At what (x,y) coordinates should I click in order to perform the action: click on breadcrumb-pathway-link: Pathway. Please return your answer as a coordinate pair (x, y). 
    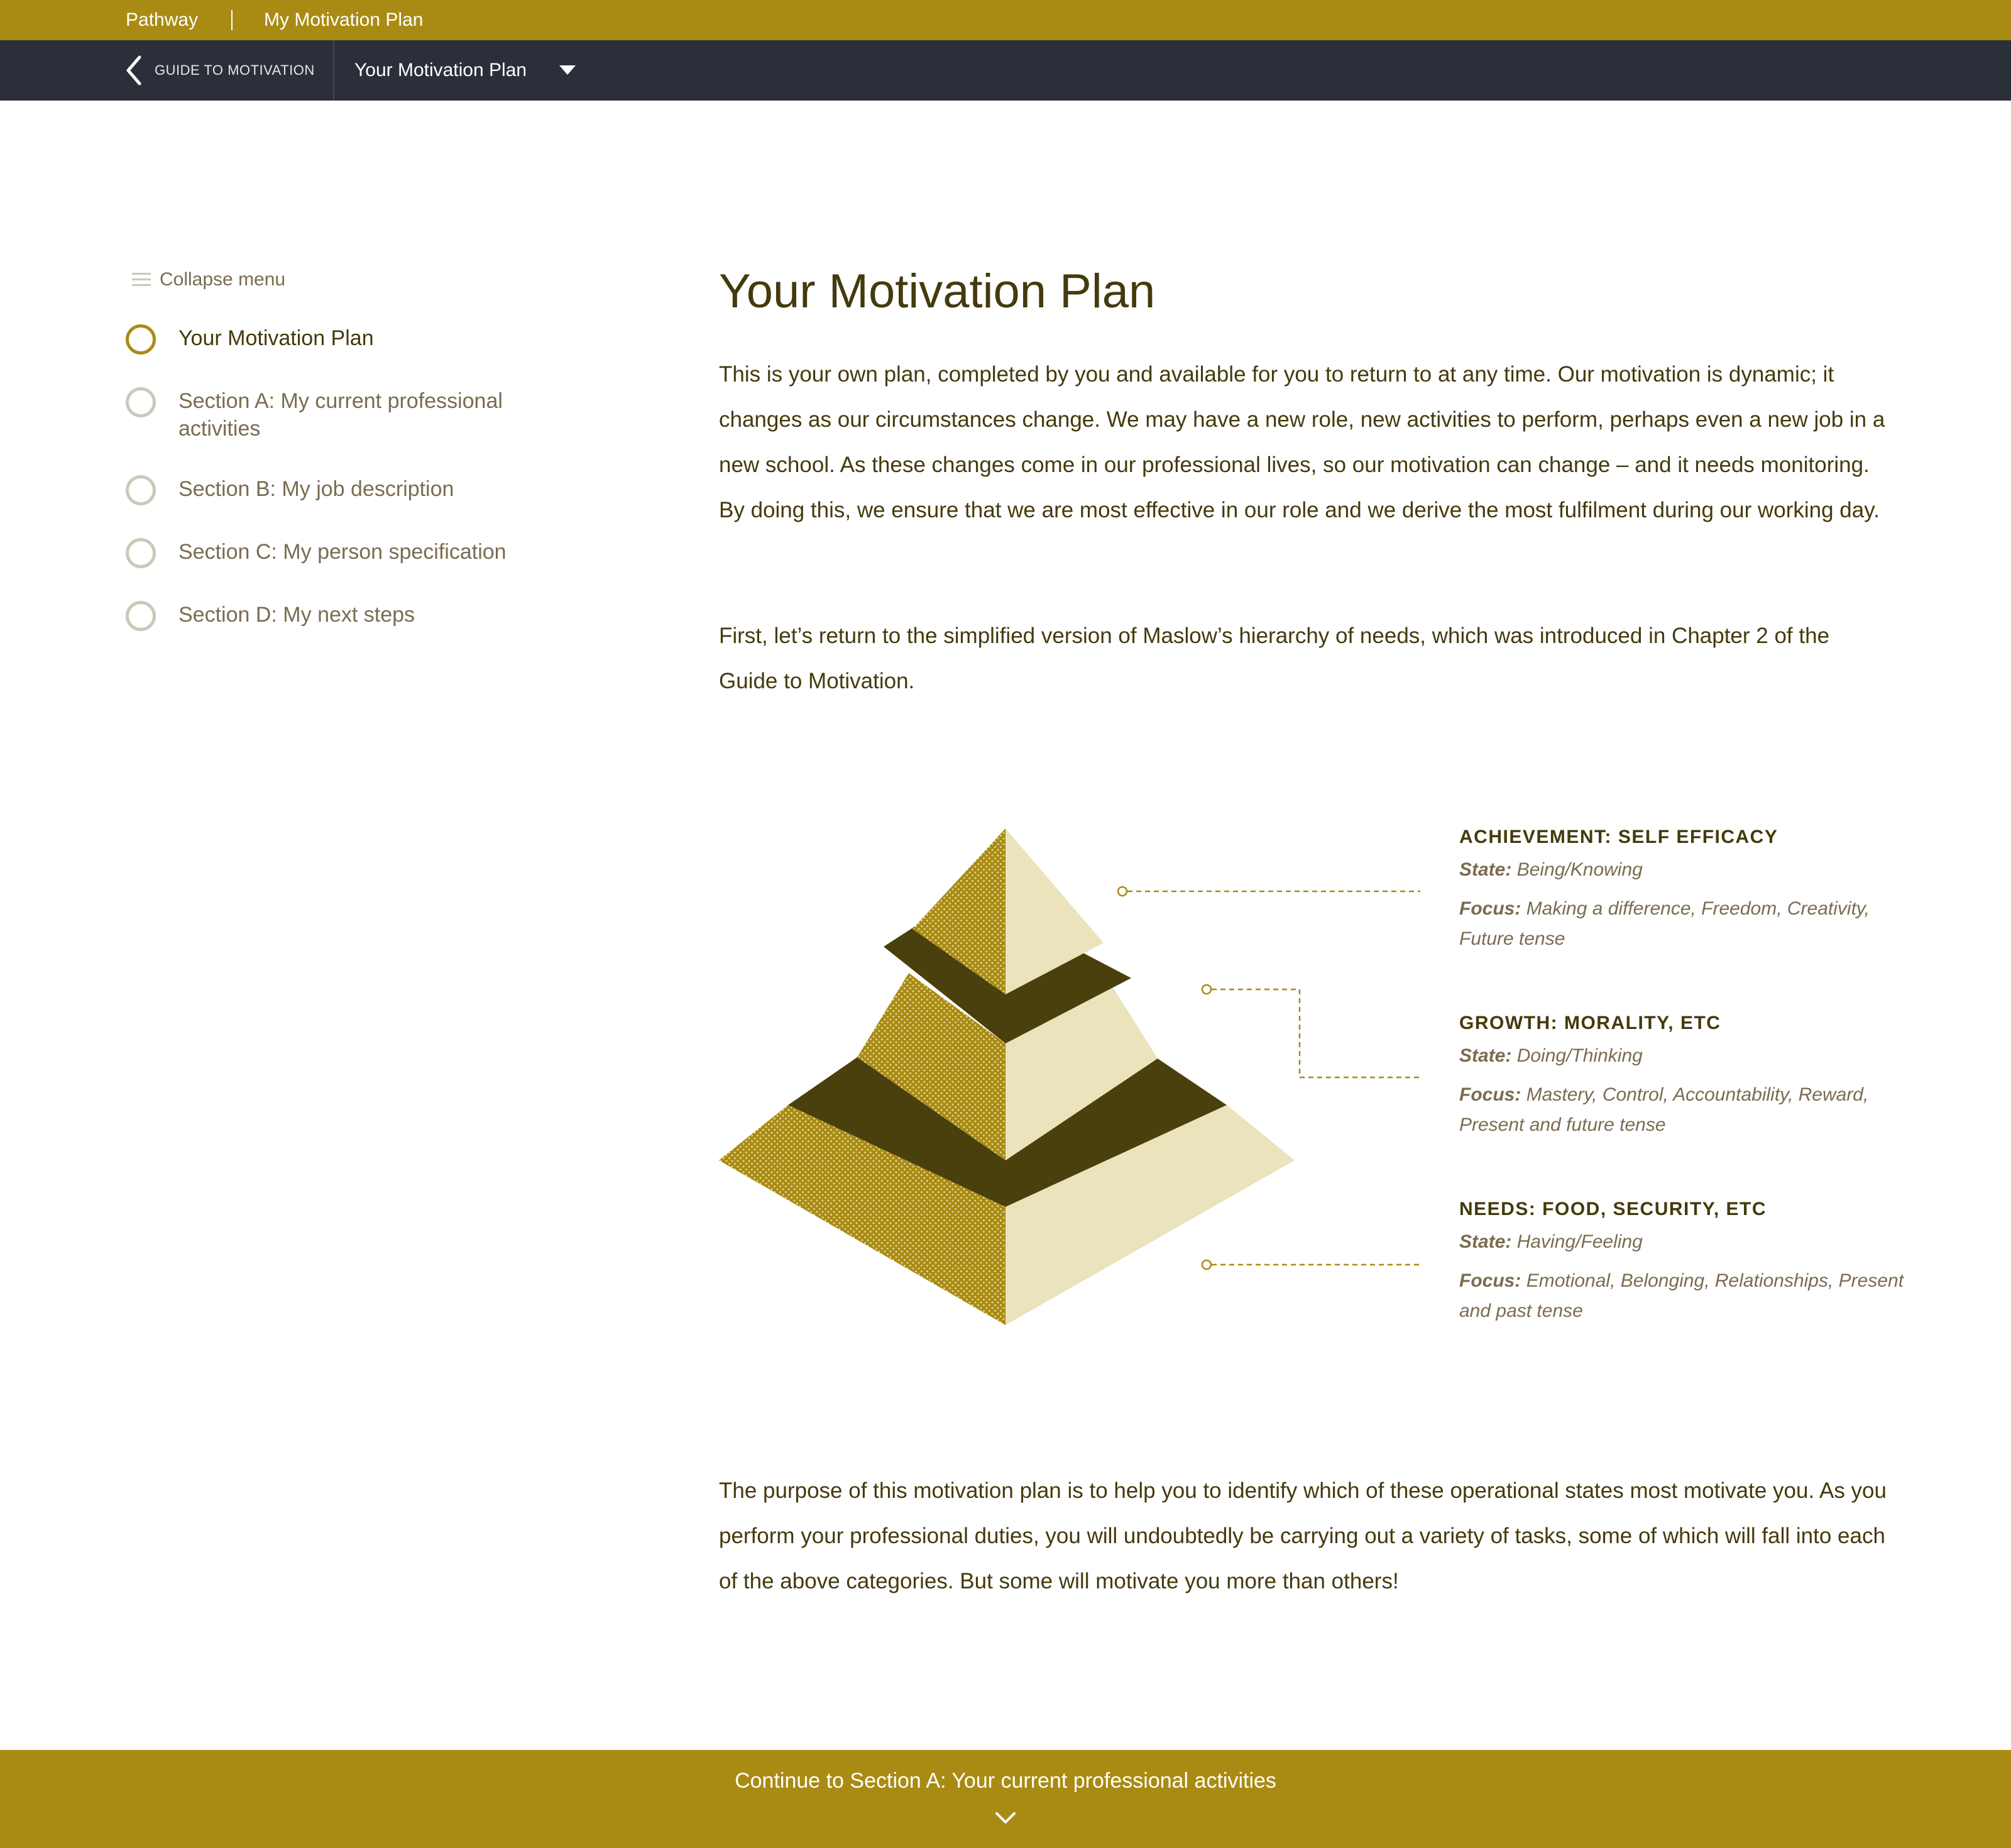
    Looking at the image, I should click on (162, 20).